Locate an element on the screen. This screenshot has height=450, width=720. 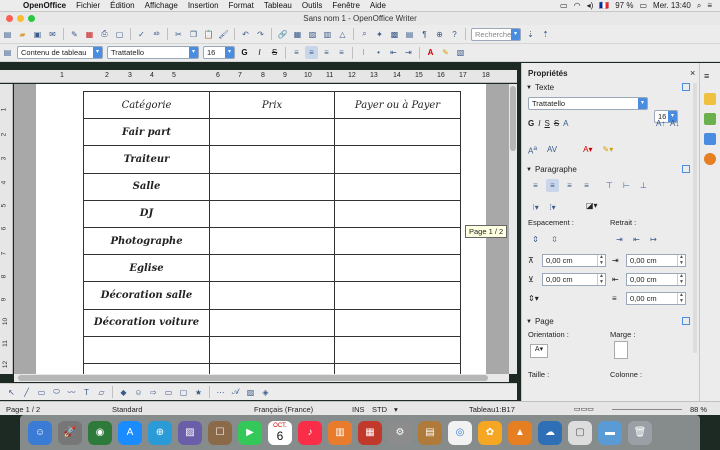
trash-icon: 🗑 is located at coordinates (640, 432).